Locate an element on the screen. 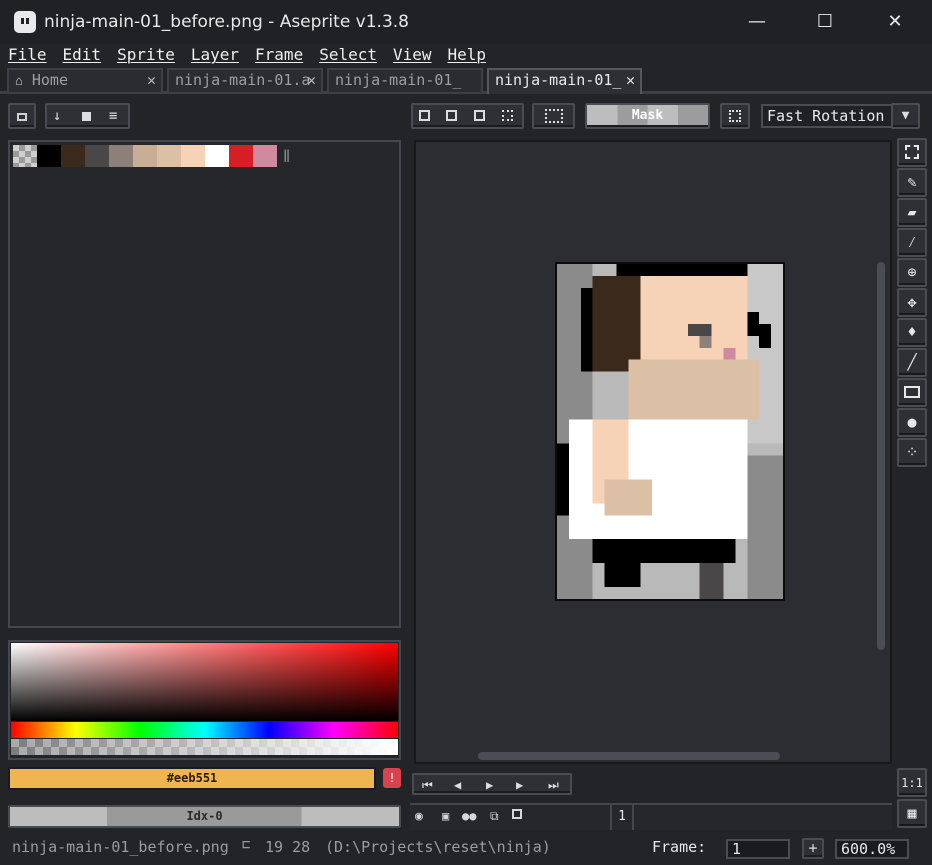 This screenshot has height=865, width=932. palette-actions-group: ↓ ≡ is located at coordinates (87, 116).